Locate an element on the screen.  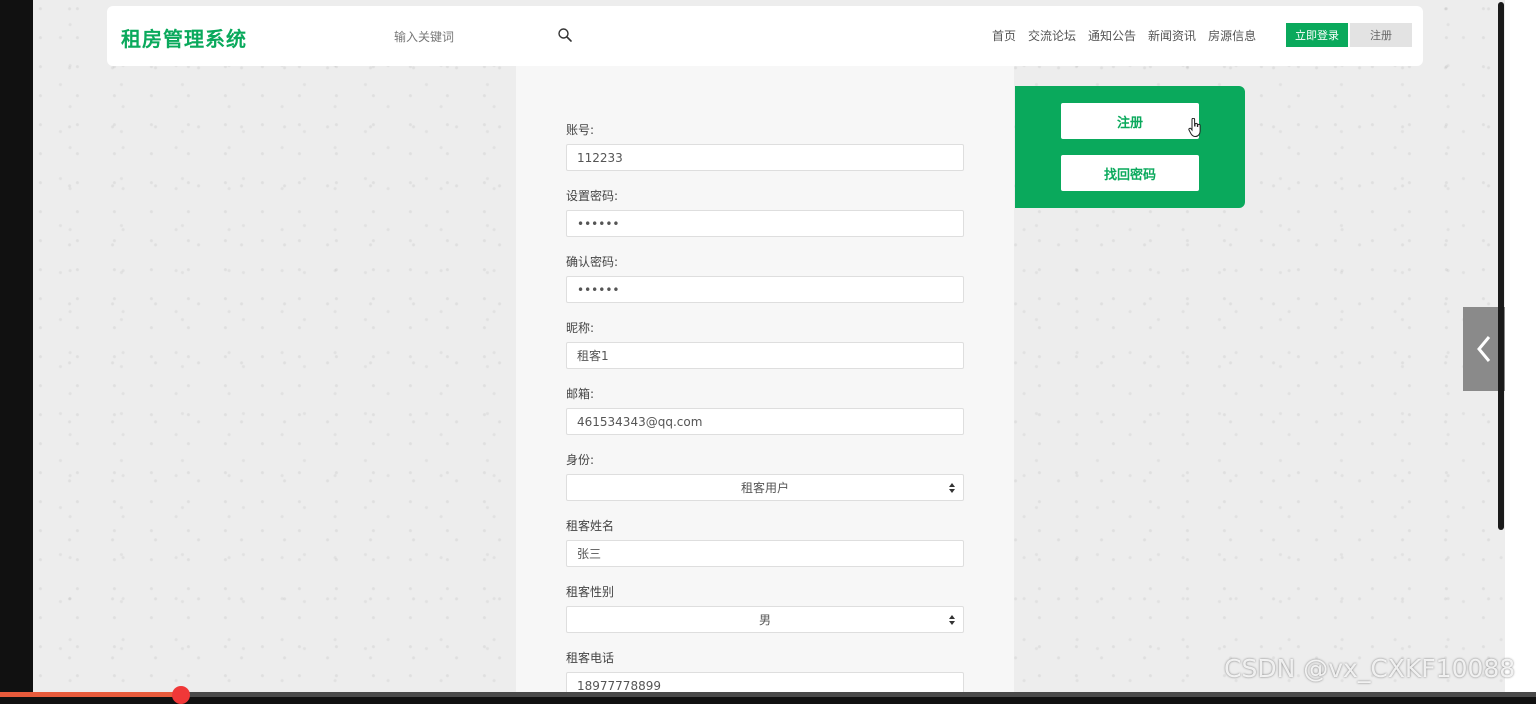
search-icon is located at coordinates (565, 35).